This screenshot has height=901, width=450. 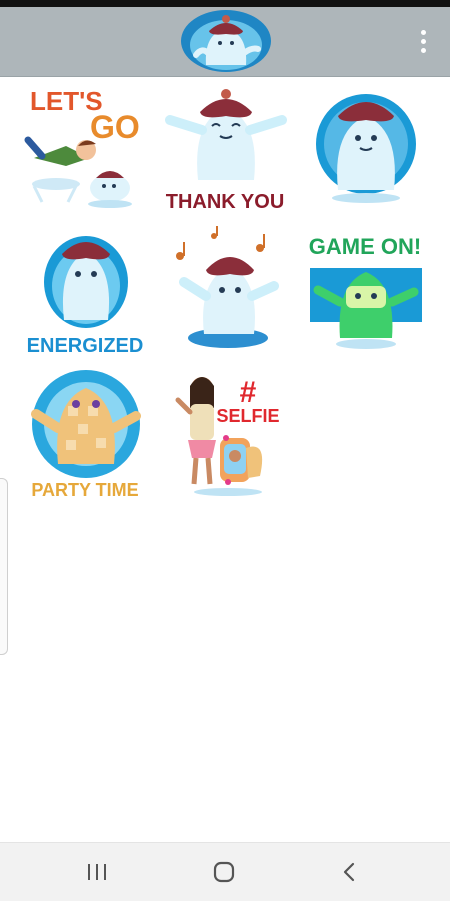 I want to click on sticker-selfie: # SELFIE, so click(x=225, y=437).